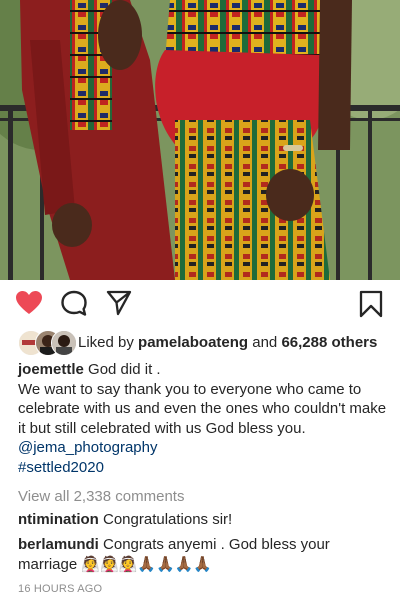  What do you see at coordinates (101, 496) in the screenshot?
I see `view-all-comments-link: View all 2,338 comments` at bounding box center [101, 496].